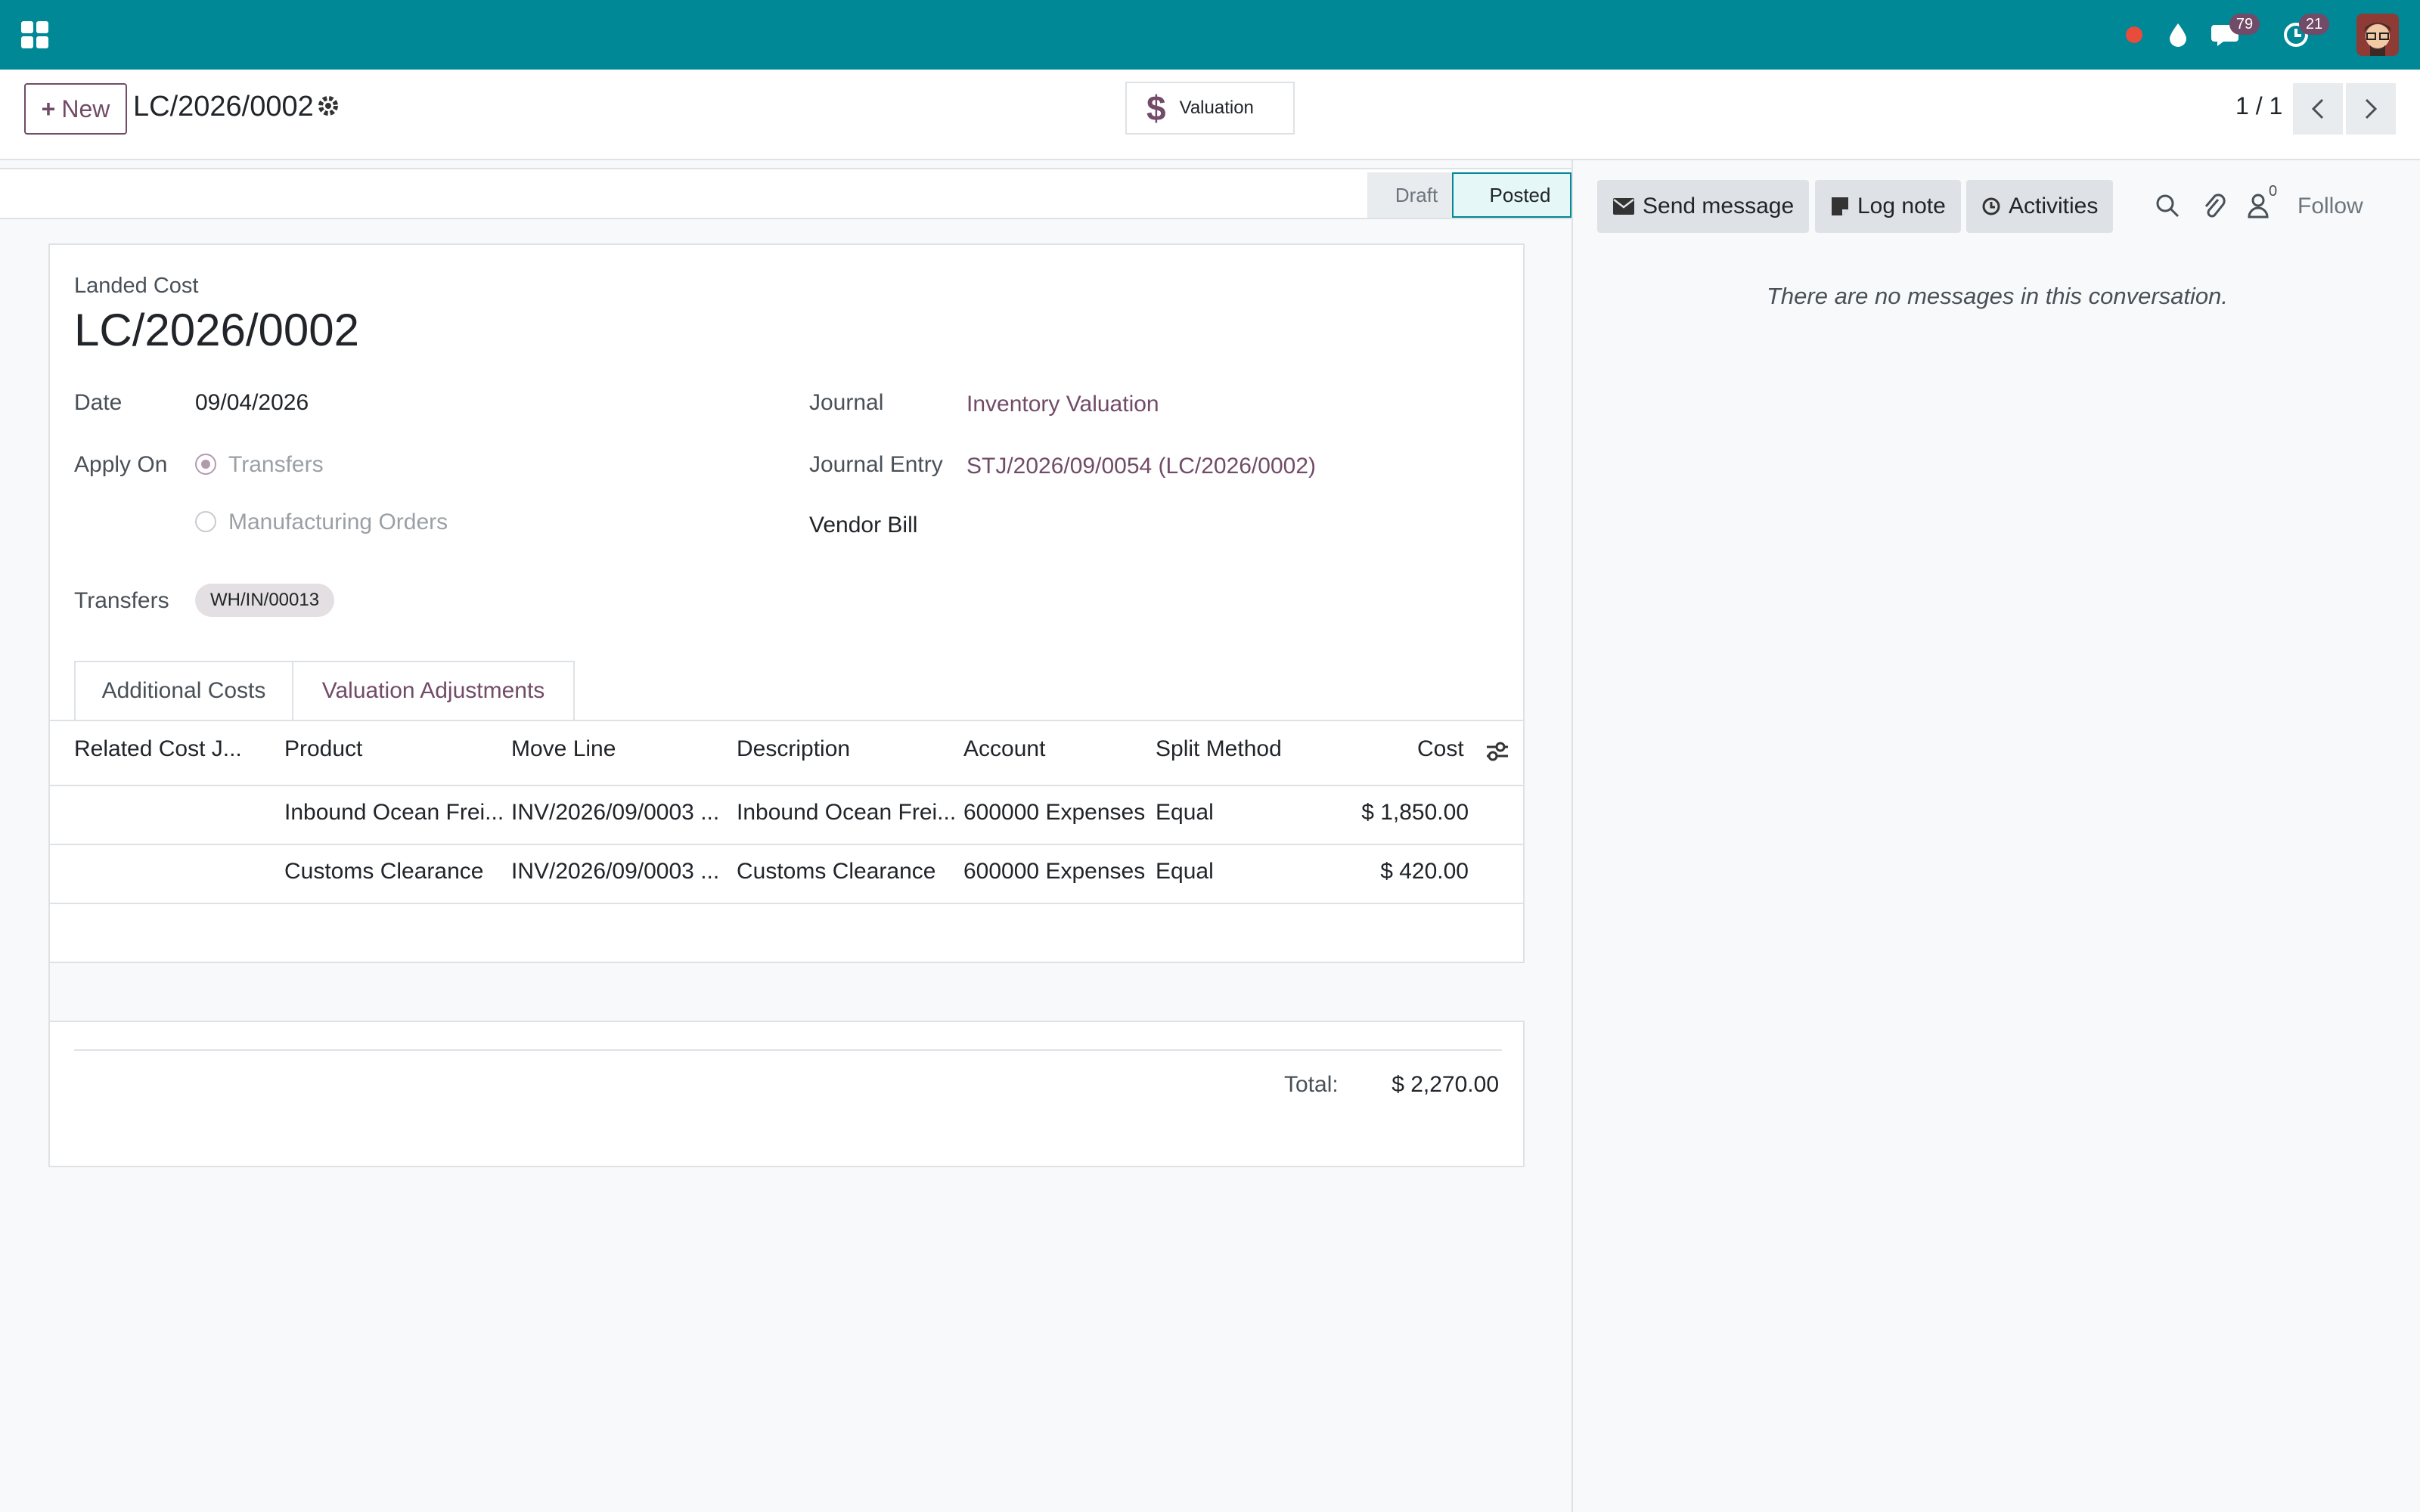  I want to click on cell-description: Customs Clearance, so click(836, 871).